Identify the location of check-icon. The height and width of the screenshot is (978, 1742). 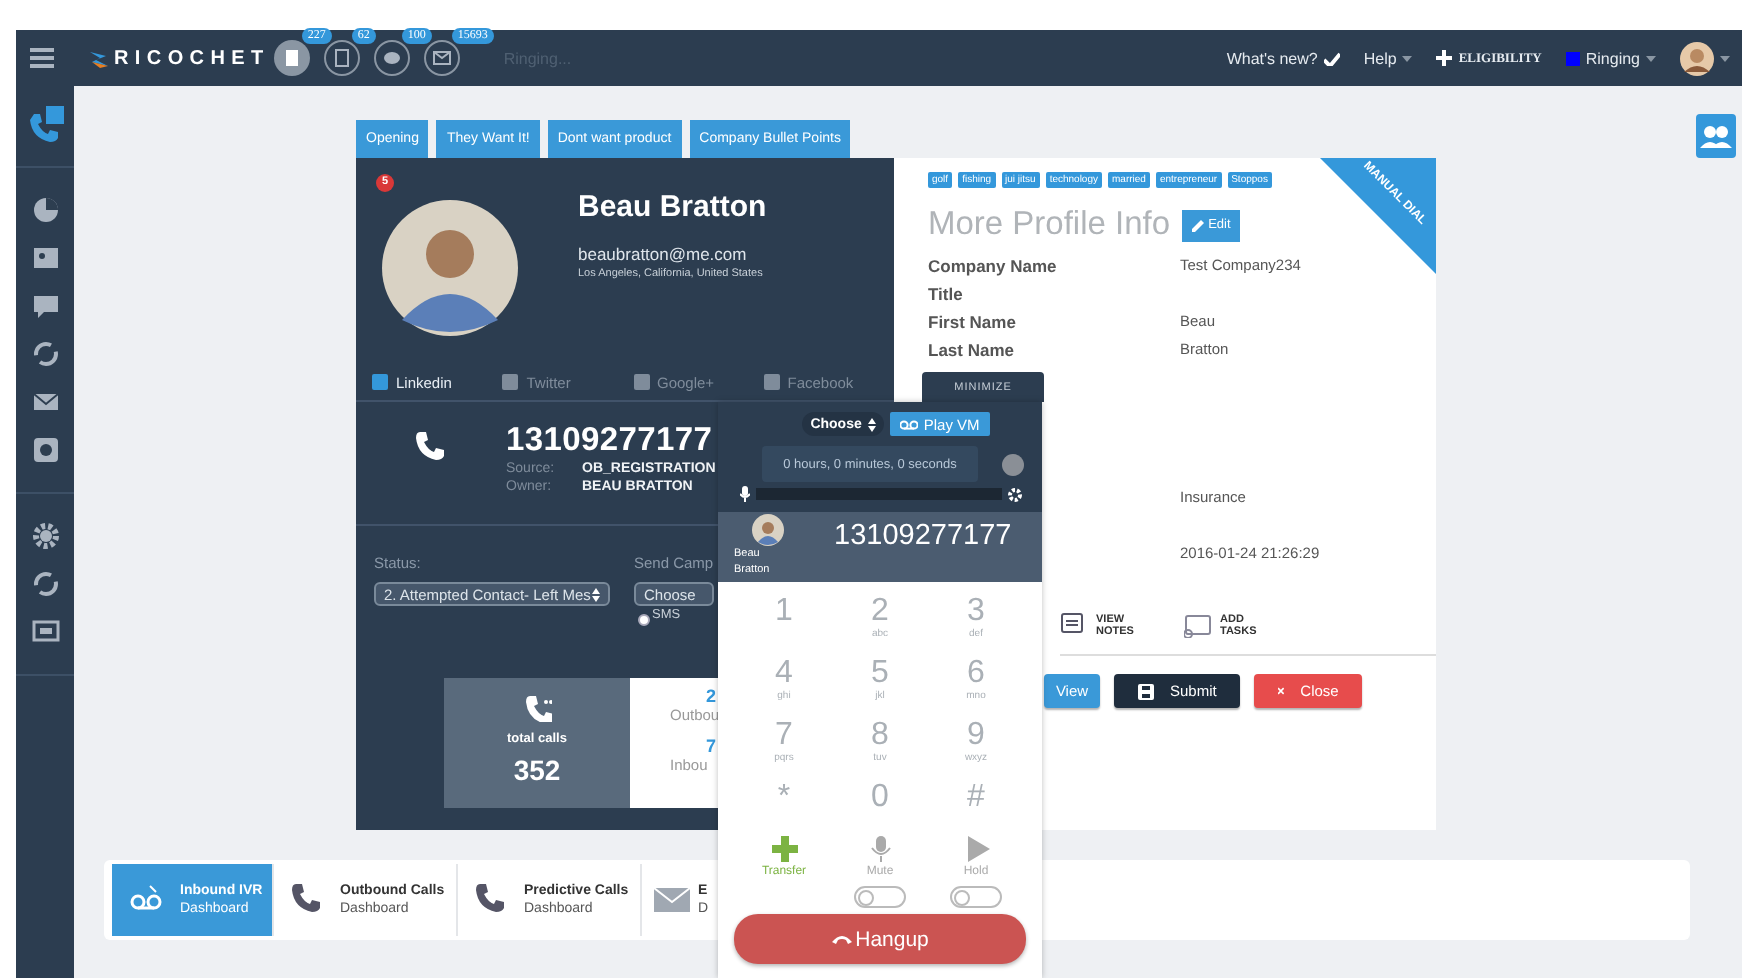
(1331, 58).